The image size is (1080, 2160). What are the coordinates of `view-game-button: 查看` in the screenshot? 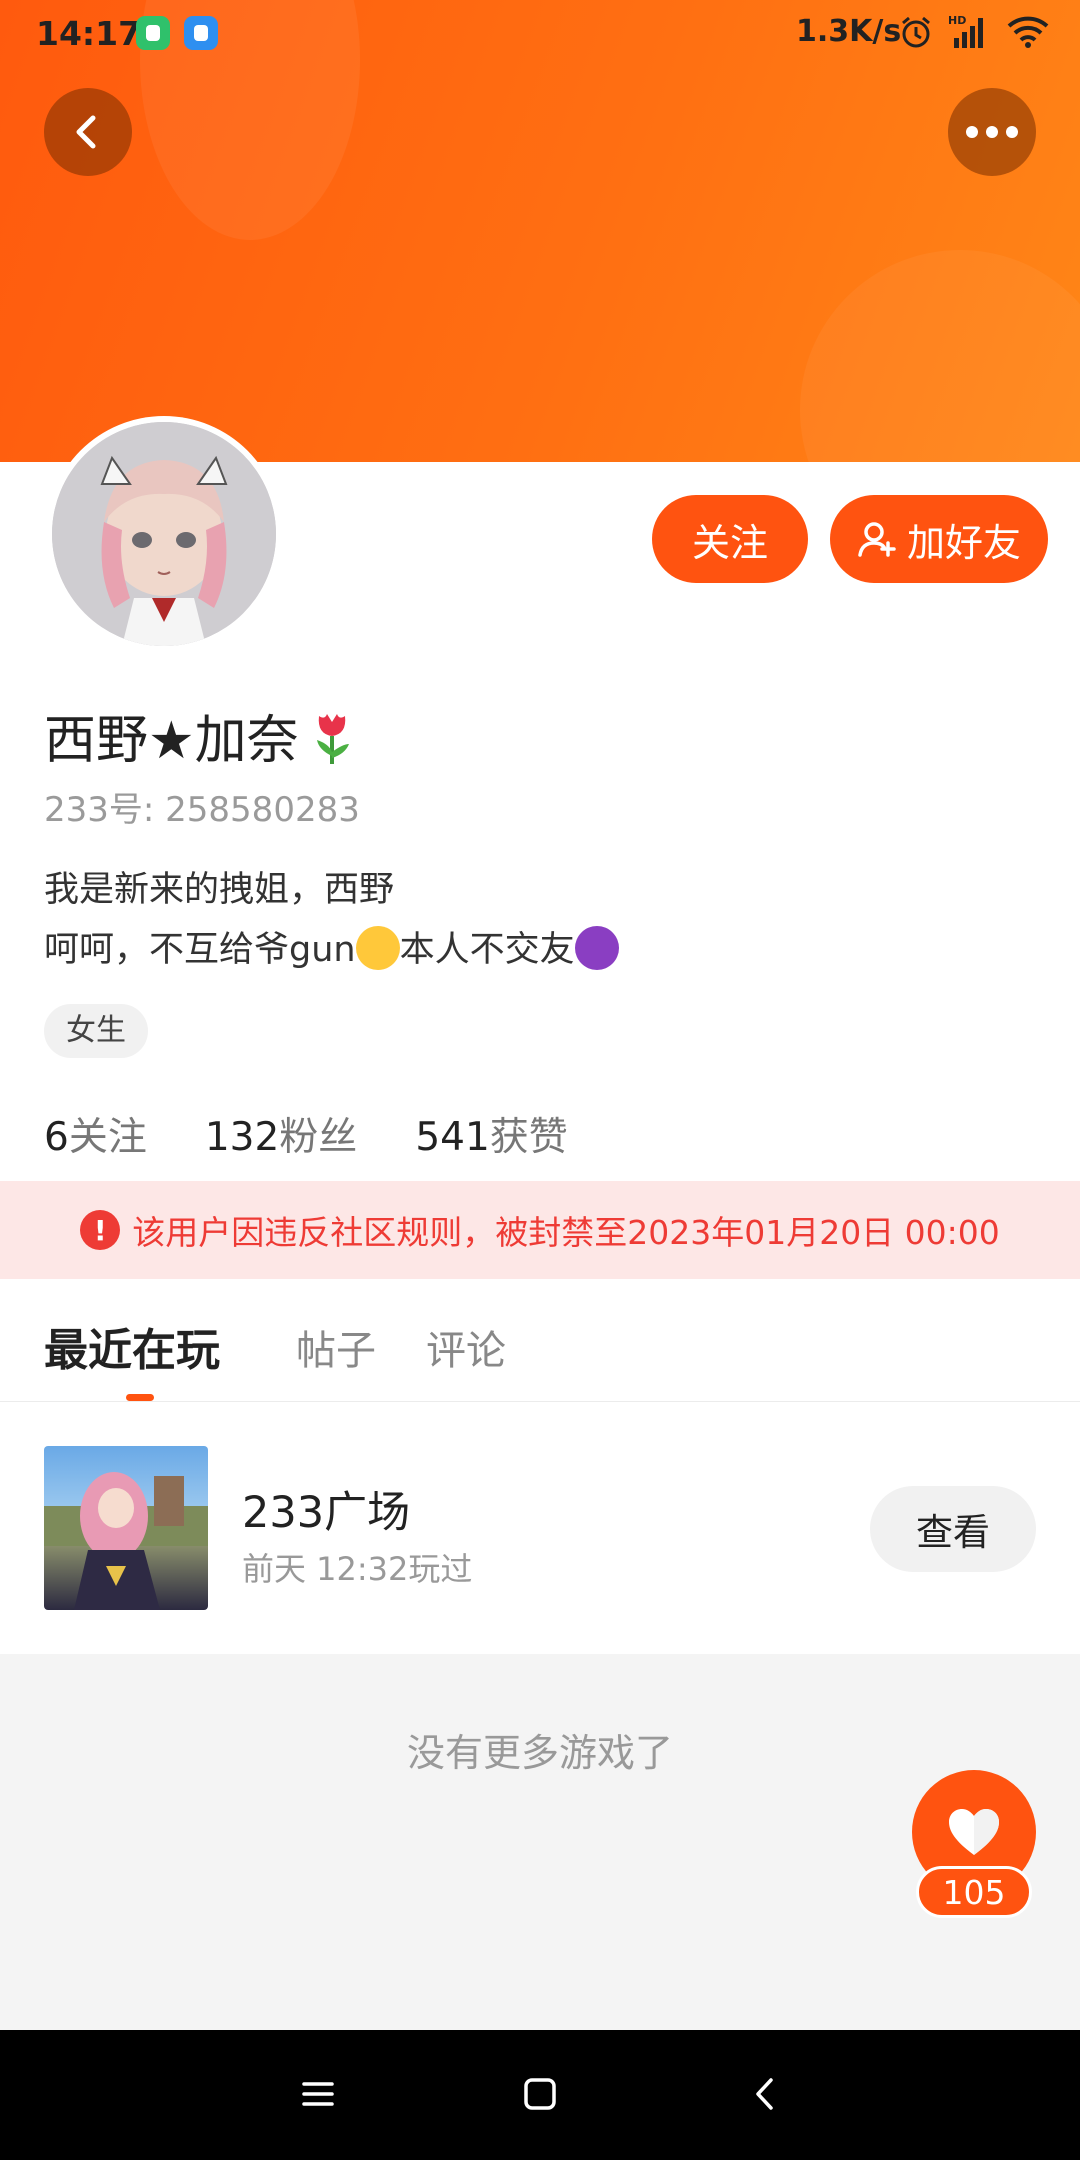 It's located at (953, 1529).